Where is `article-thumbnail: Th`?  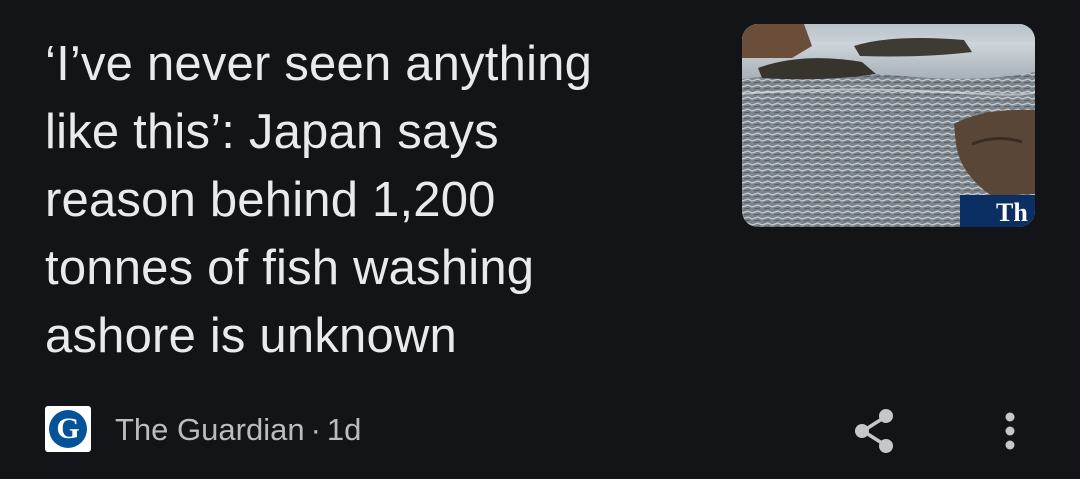 article-thumbnail: Th is located at coordinates (888, 125).